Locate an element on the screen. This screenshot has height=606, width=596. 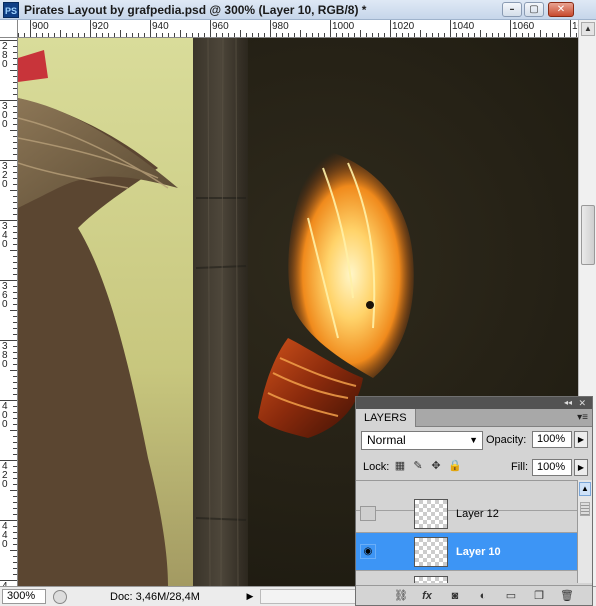
lock-position-move-icon: ✥ is located at coordinates (436, 466).